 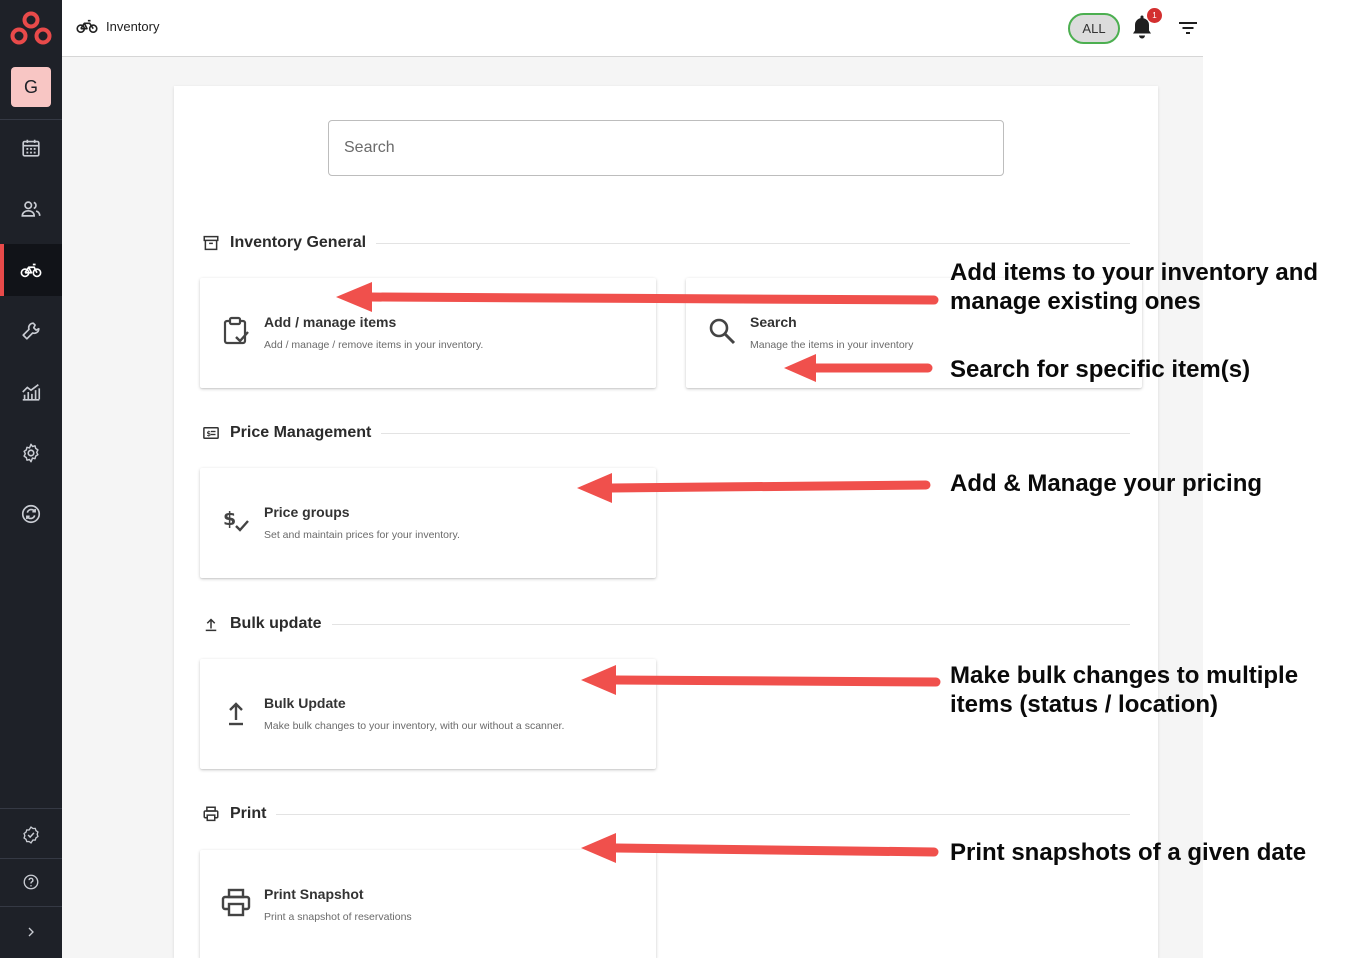 I want to click on calendar-icon, so click(x=31, y=148).